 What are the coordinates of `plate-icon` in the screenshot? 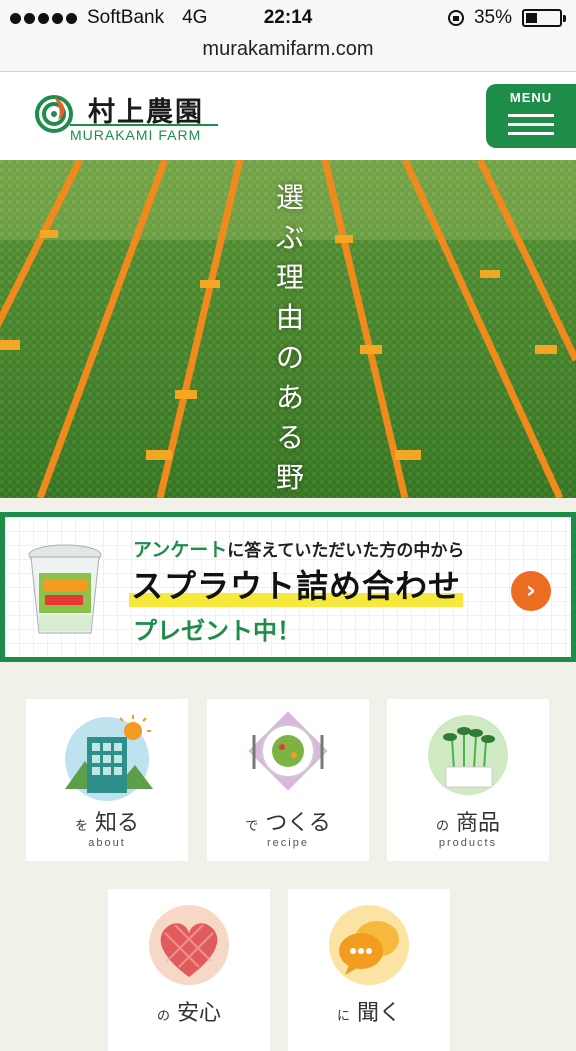 It's located at (288, 751).